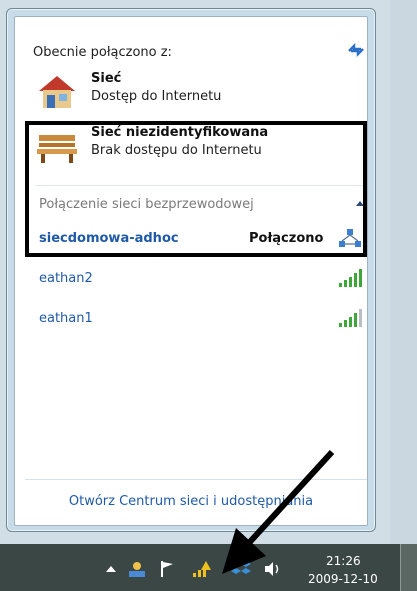 The height and width of the screenshot is (591, 417). Describe the element at coordinates (66, 318) in the screenshot. I see `wifi-ssid: eathan1` at that location.